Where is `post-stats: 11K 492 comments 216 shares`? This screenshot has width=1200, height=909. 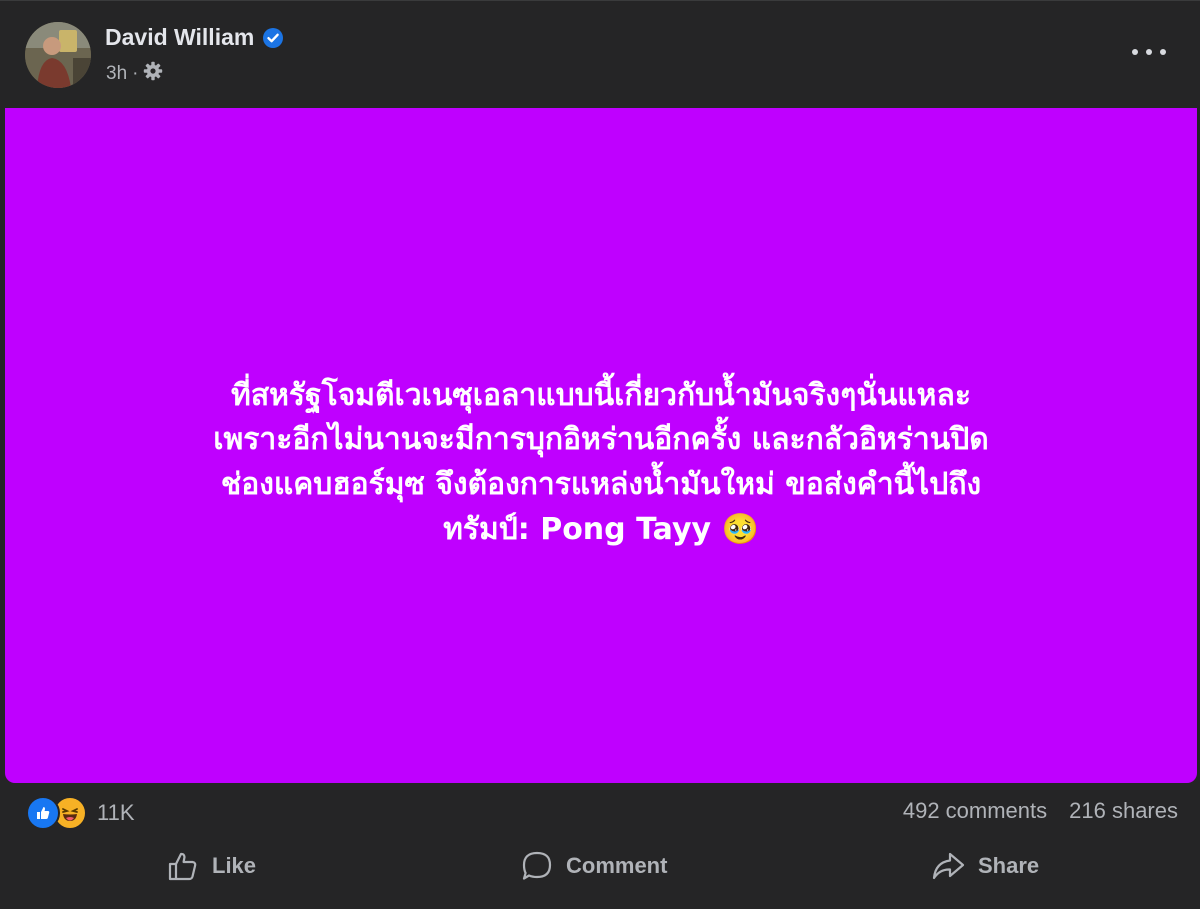
post-stats: 11K 492 comments 216 shares is located at coordinates (600, 812).